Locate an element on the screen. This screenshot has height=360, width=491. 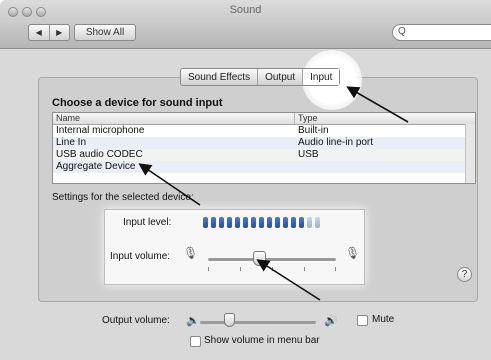
search-field: Q is located at coordinates (441, 32).